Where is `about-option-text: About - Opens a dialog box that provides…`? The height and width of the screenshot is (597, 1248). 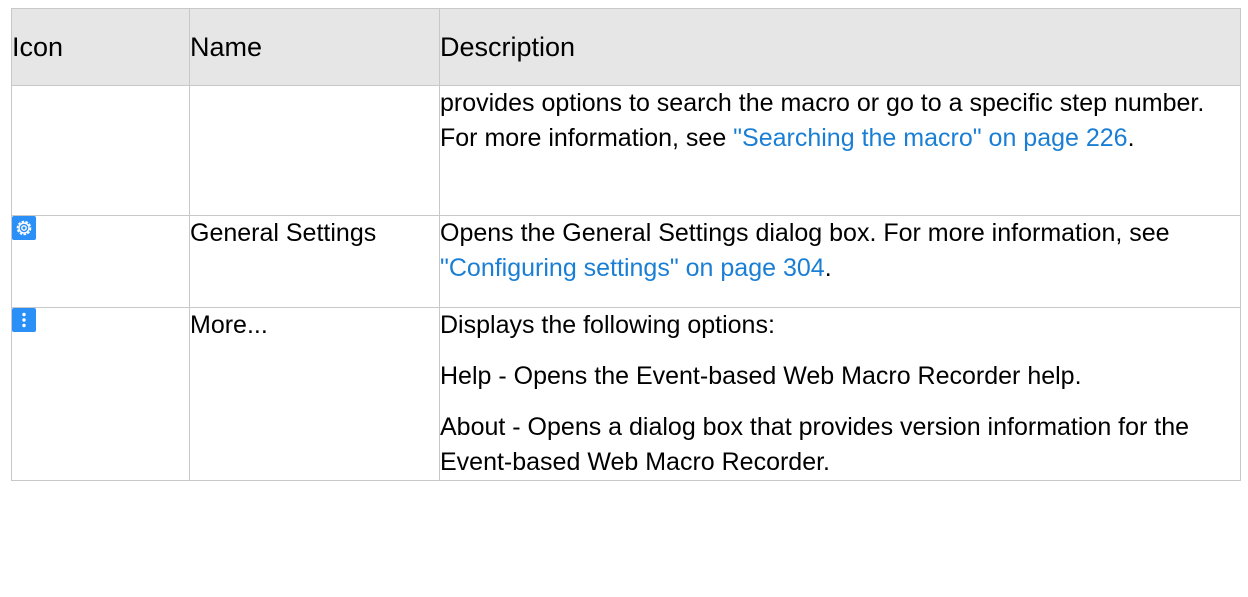 about-option-text: About - Opens a dialog box that provides… is located at coordinates (815, 444).